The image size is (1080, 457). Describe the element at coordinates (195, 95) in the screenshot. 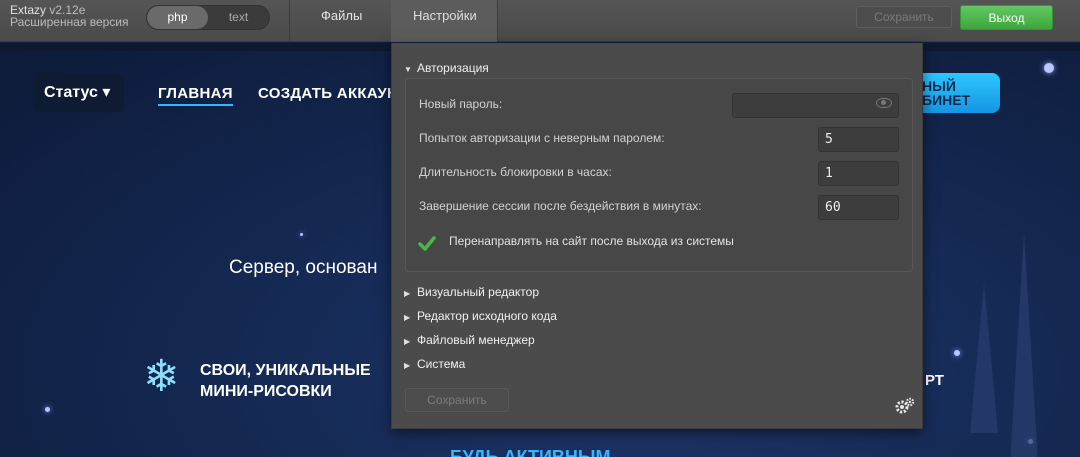

I see `nav-home: ГЛАВНАЯ` at that location.